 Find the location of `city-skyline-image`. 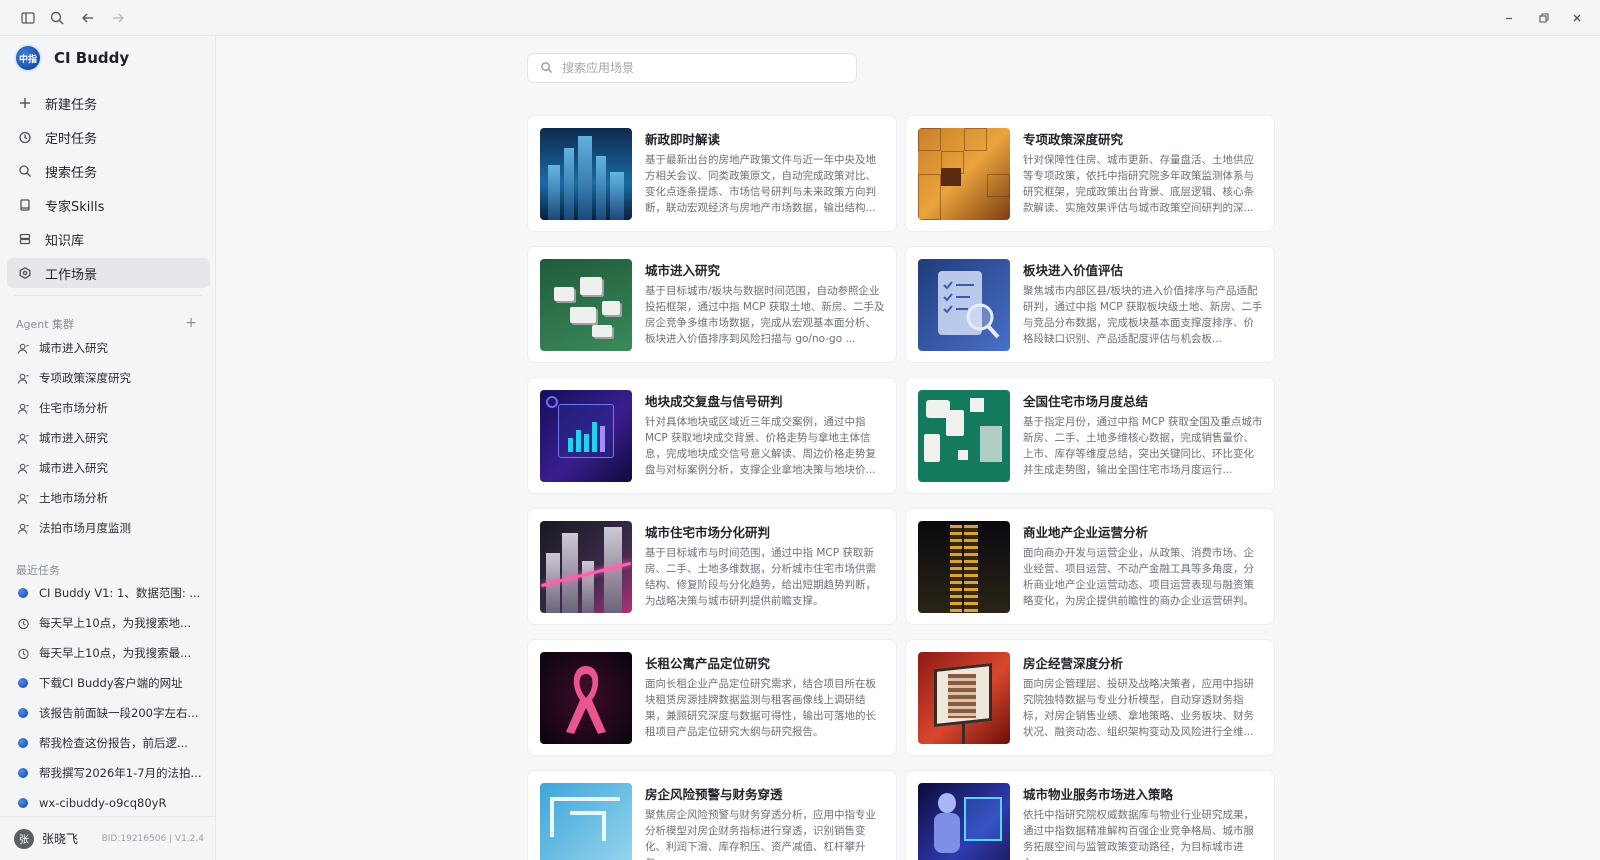

city-skyline-image is located at coordinates (586, 174).